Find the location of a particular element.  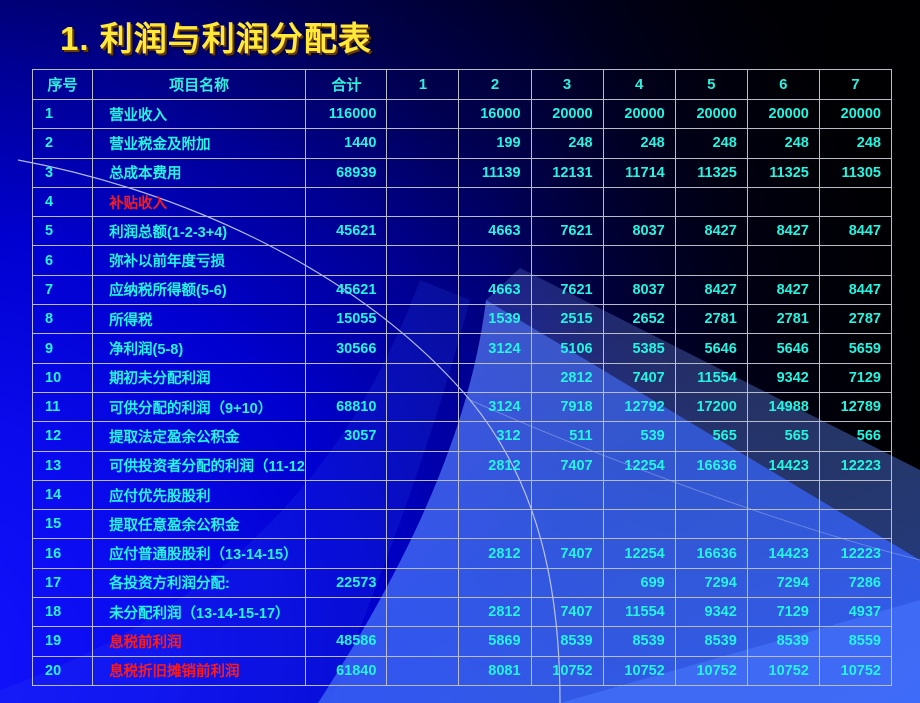

row-index: 5 is located at coordinates (62, 231).